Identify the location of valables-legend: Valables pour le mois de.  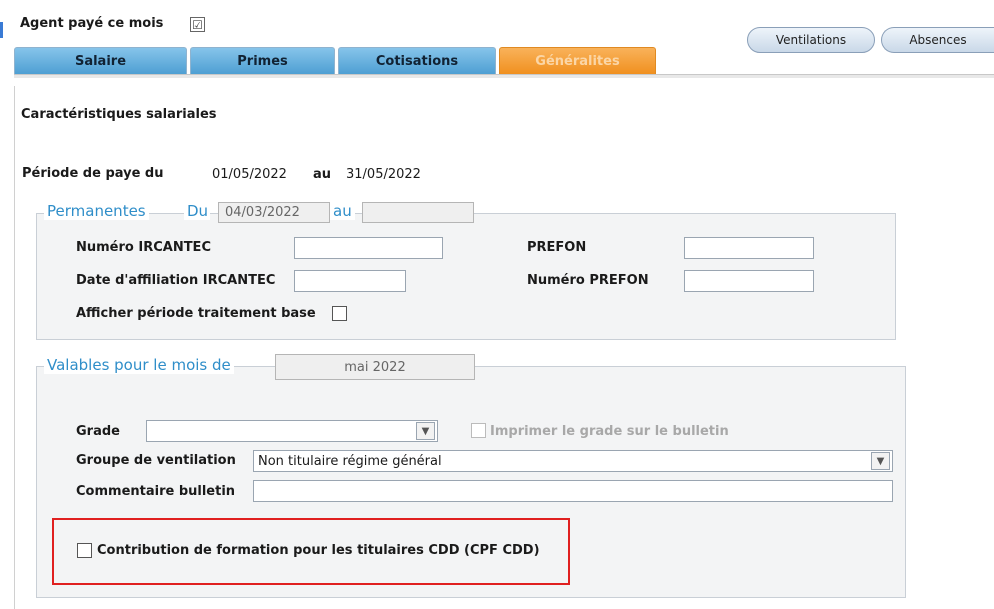
(139, 365).